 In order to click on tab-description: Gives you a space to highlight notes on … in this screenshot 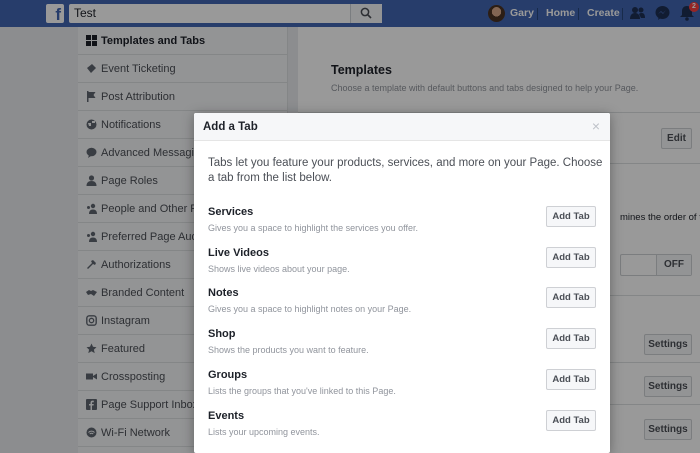, I will do `click(310, 309)`.